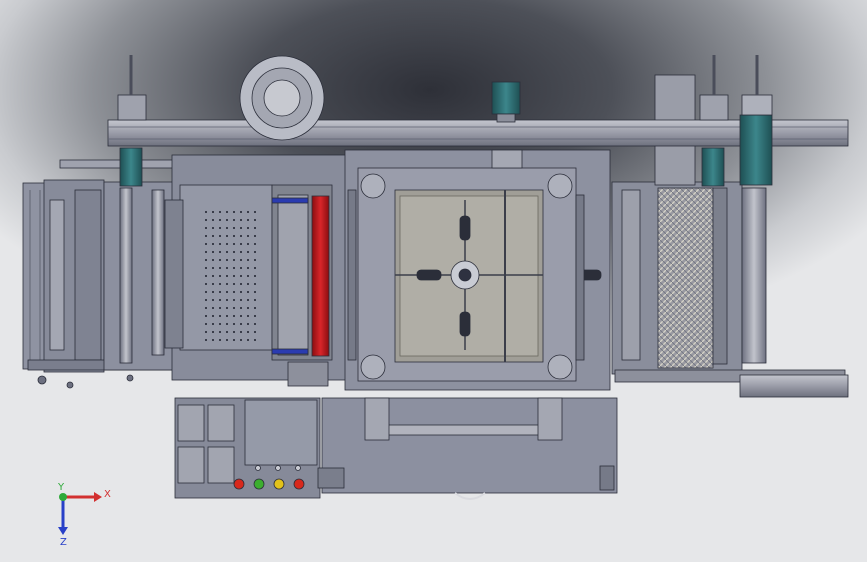 This screenshot has height=566, width=867. I want to click on y-axis-dot, so click(63, 497).